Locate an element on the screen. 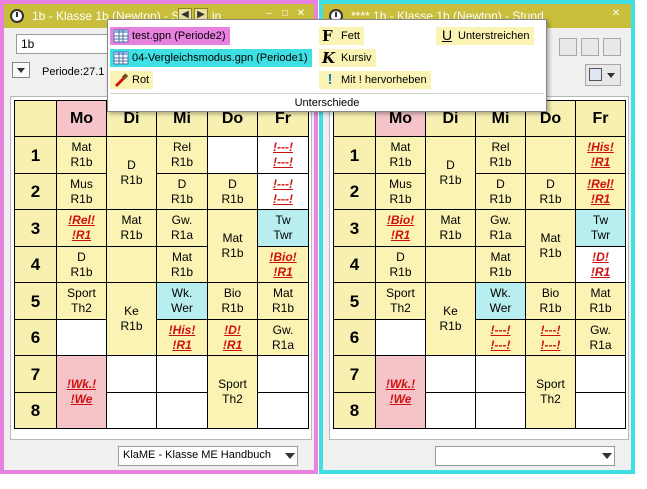 This screenshot has height=489, width=647. period-dropdown-button is located at coordinates (21, 70).